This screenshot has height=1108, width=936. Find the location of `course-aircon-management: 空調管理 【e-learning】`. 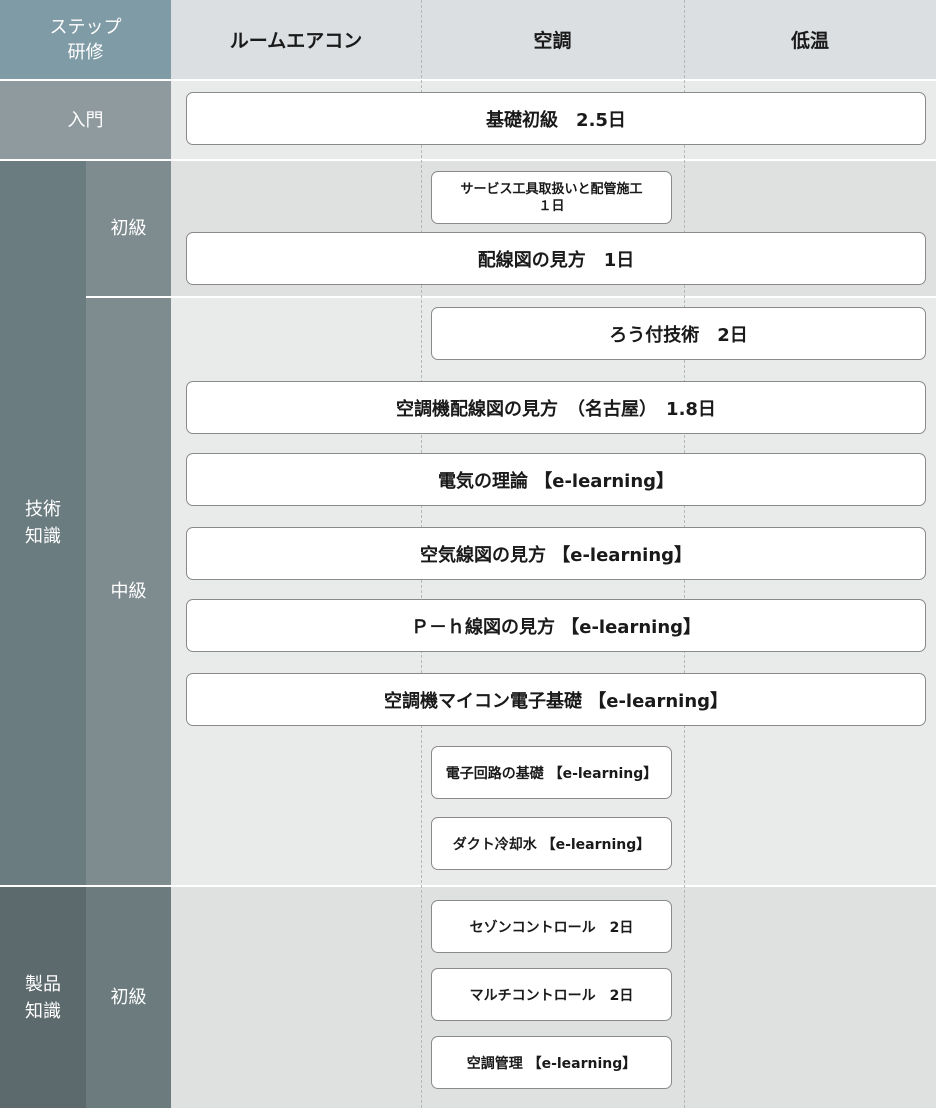

course-aircon-management: 空調管理 【e-learning】 is located at coordinates (551, 1062).